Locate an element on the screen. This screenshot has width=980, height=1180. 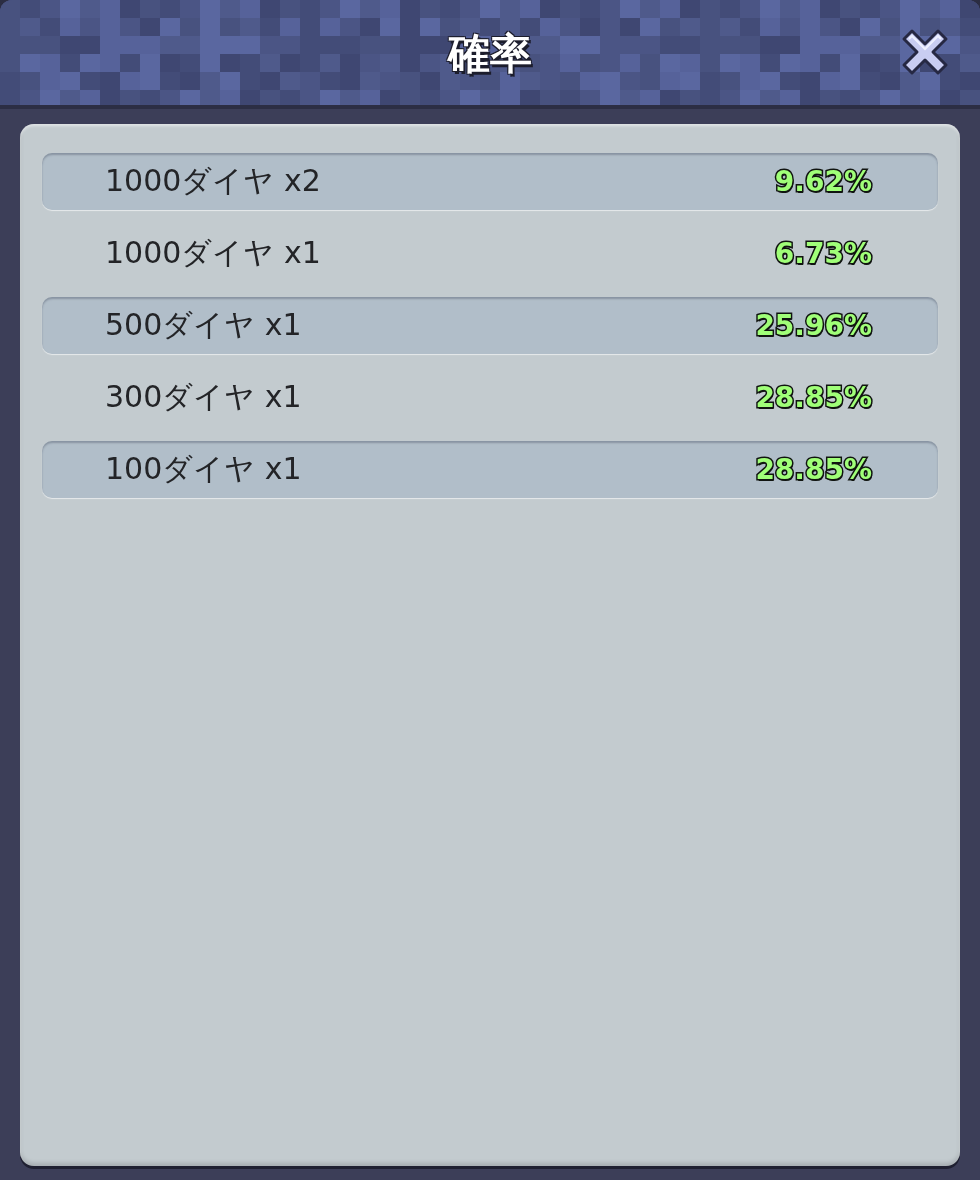
close-icon is located at coordinates (925, 52).